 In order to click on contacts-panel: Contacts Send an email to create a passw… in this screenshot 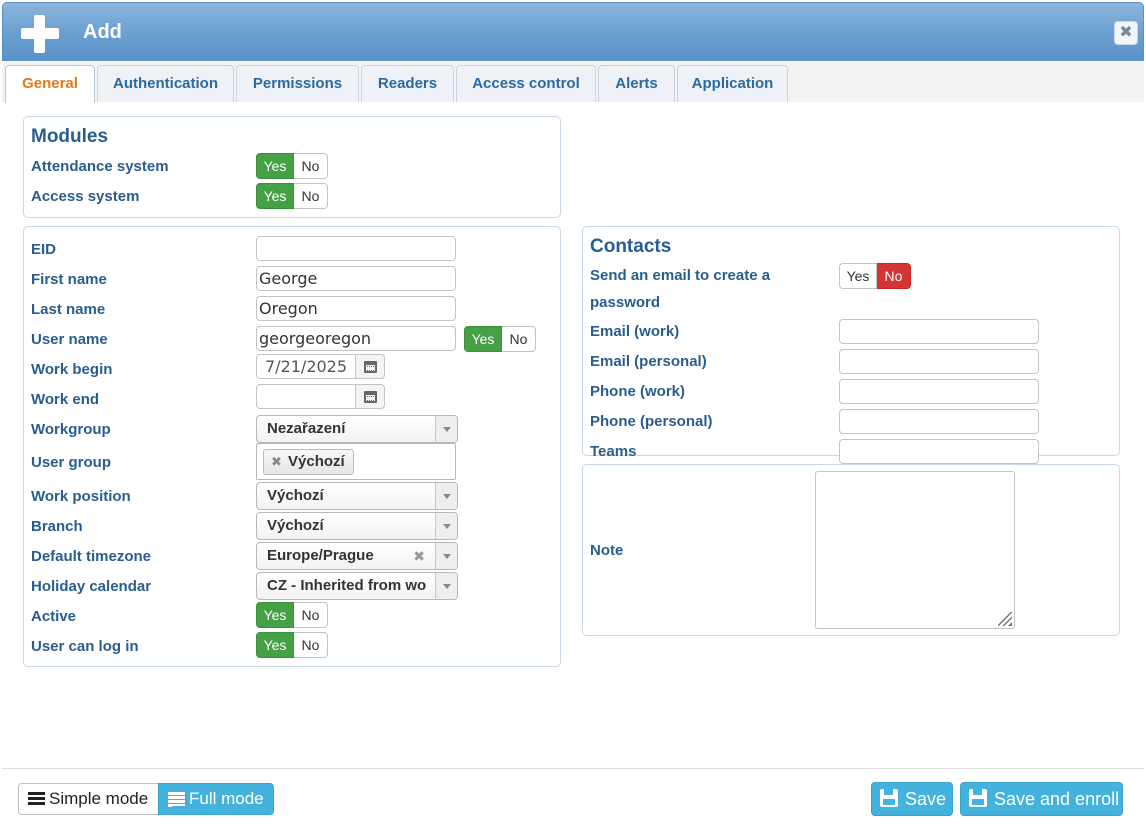, I will do `click(851, 345)`.